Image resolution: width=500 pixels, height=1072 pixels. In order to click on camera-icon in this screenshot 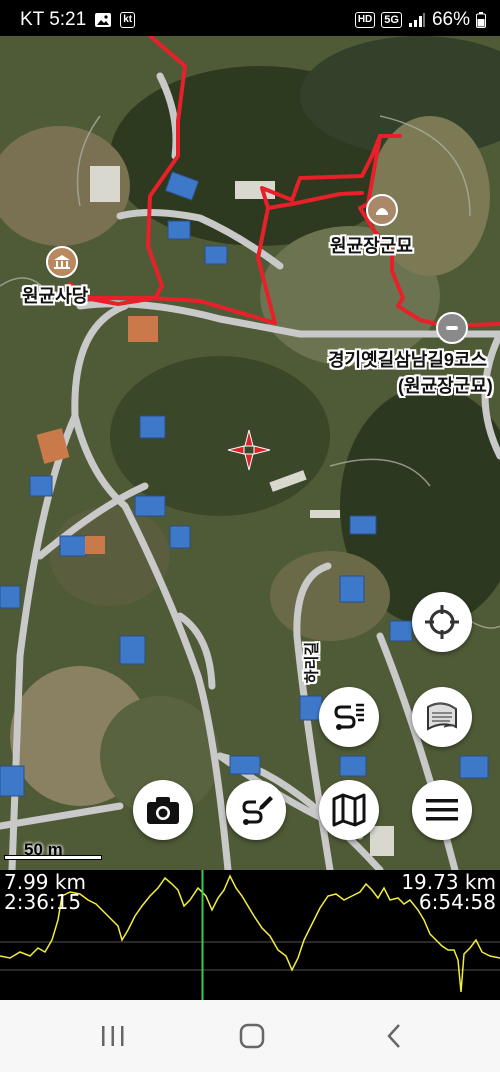, I will do `click(163, 810)`.